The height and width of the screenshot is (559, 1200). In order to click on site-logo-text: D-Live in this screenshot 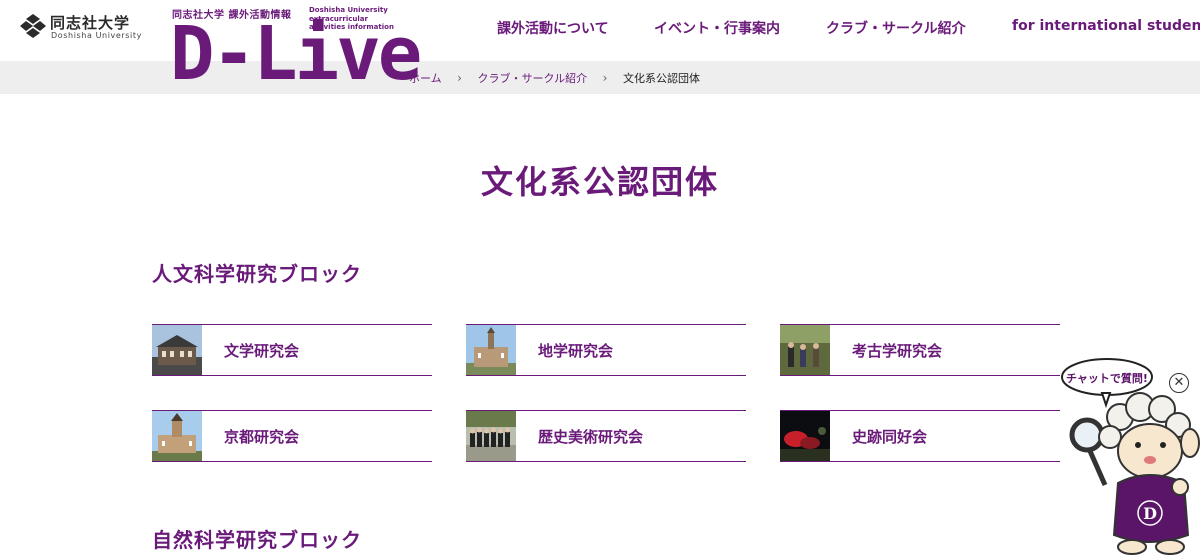, I will do `click(296, 54)`.